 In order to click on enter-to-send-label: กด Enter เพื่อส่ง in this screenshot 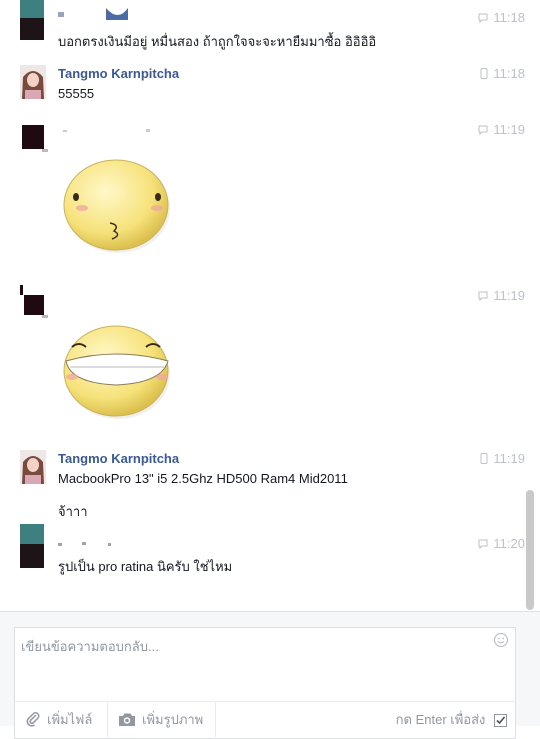, I will do `click(440, 719)`.